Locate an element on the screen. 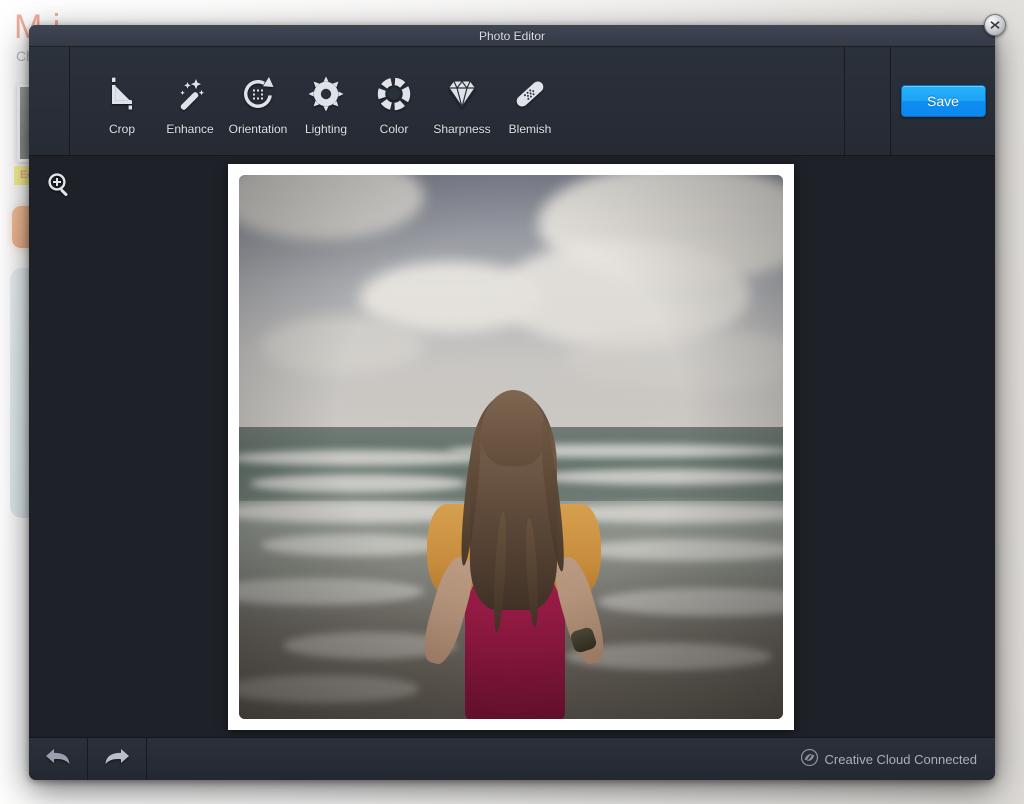 This screenshot has width=1024, height=804. tool-color-label: Color is located at coordinates (394, 128).